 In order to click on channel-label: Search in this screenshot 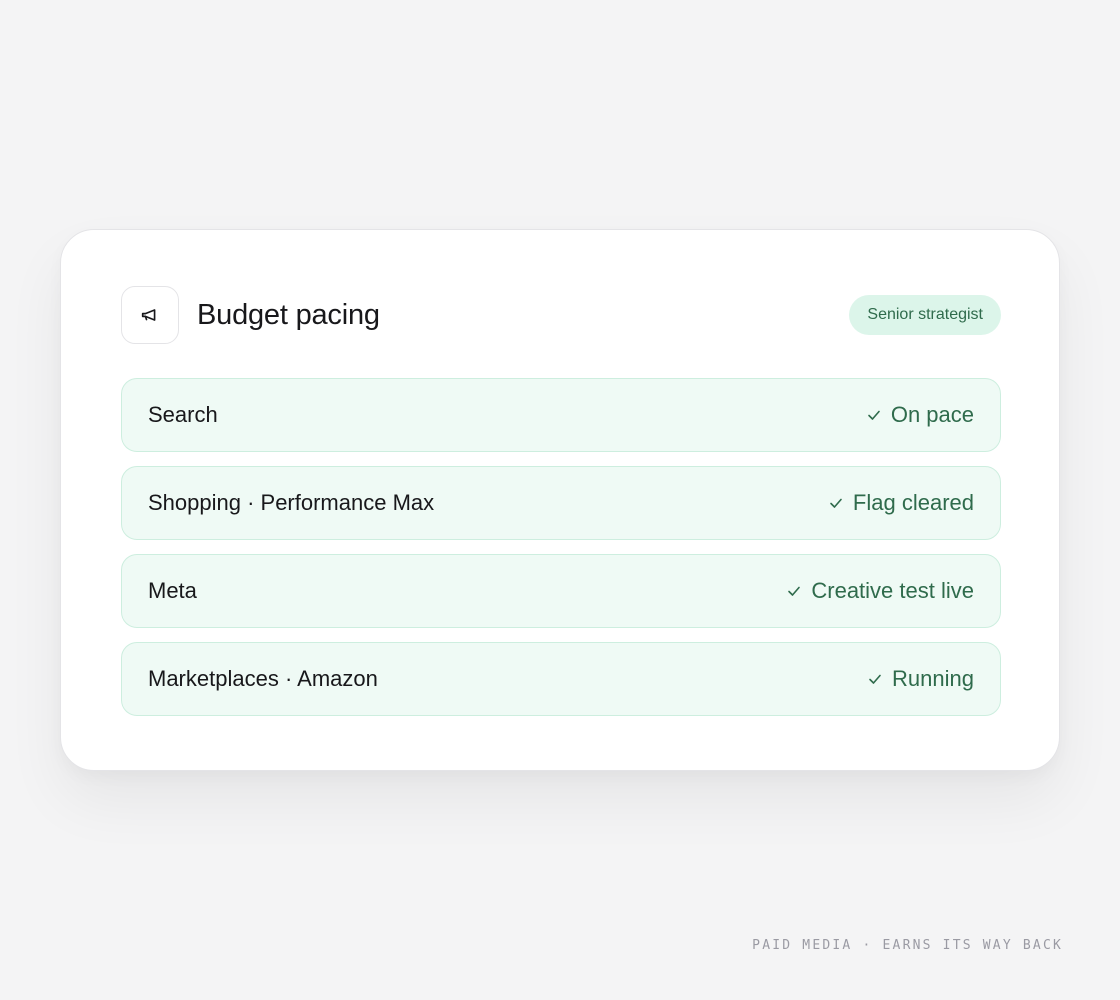, I will do `click(183, 414)`.